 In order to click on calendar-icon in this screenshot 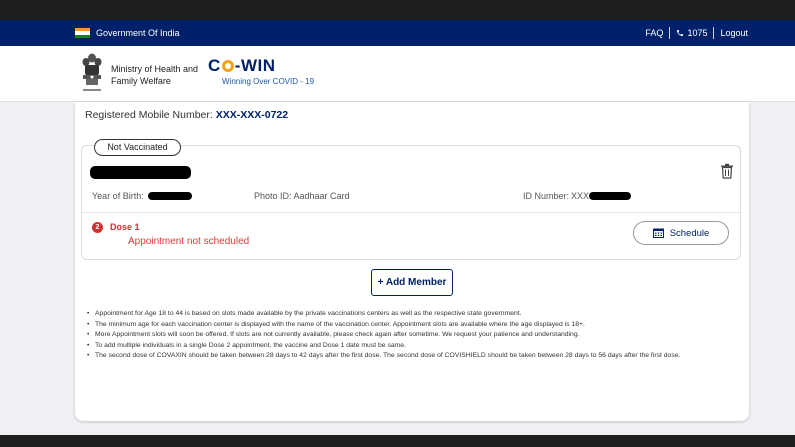, I will do `click(658, 233)`.